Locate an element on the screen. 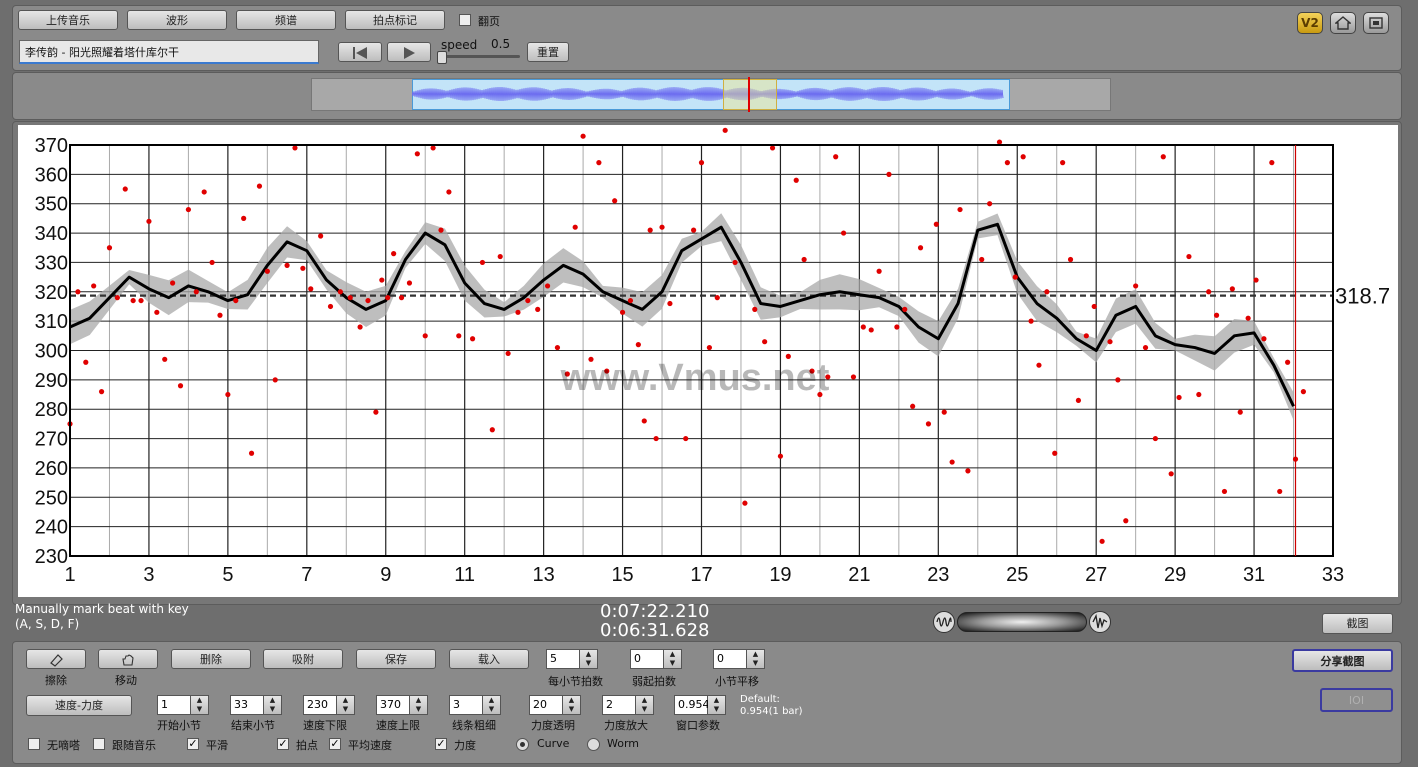 The image size is (1418, 767). x-tick-label: 23 is located at coordinates (938, 575).